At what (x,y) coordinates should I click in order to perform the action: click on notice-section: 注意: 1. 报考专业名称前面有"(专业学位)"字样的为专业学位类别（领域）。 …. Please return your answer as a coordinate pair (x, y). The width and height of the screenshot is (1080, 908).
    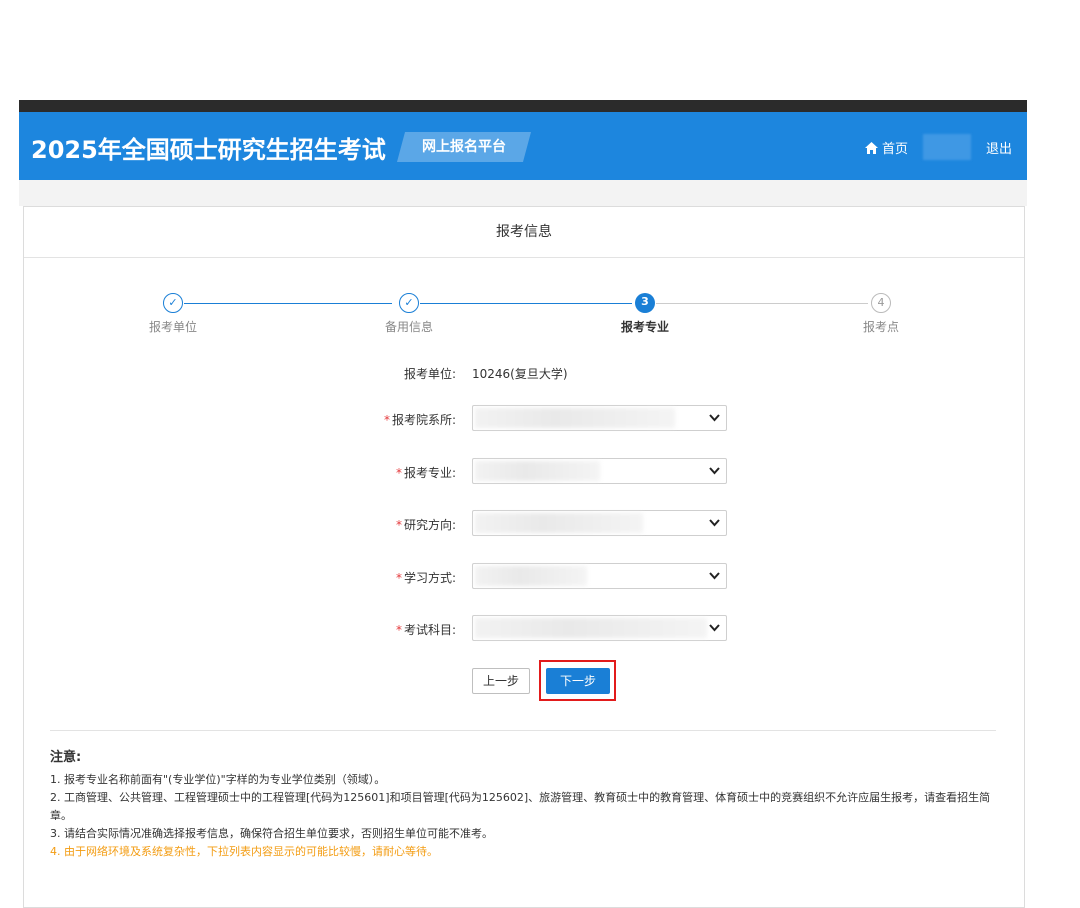
    Looking at the image, I should click on (525, 805).